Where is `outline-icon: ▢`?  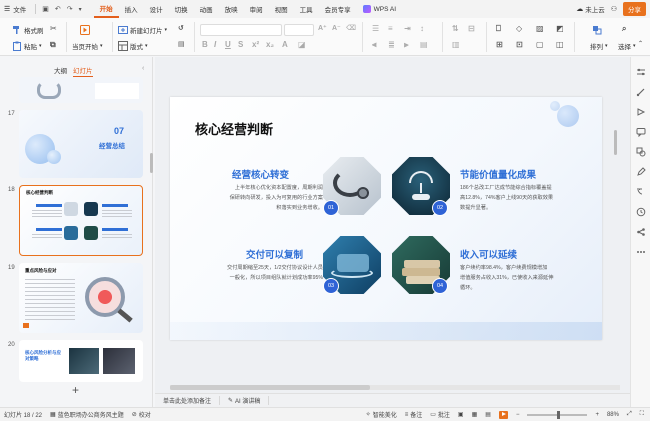
outline-icon: ▢ is located at coordinates (540, 44).